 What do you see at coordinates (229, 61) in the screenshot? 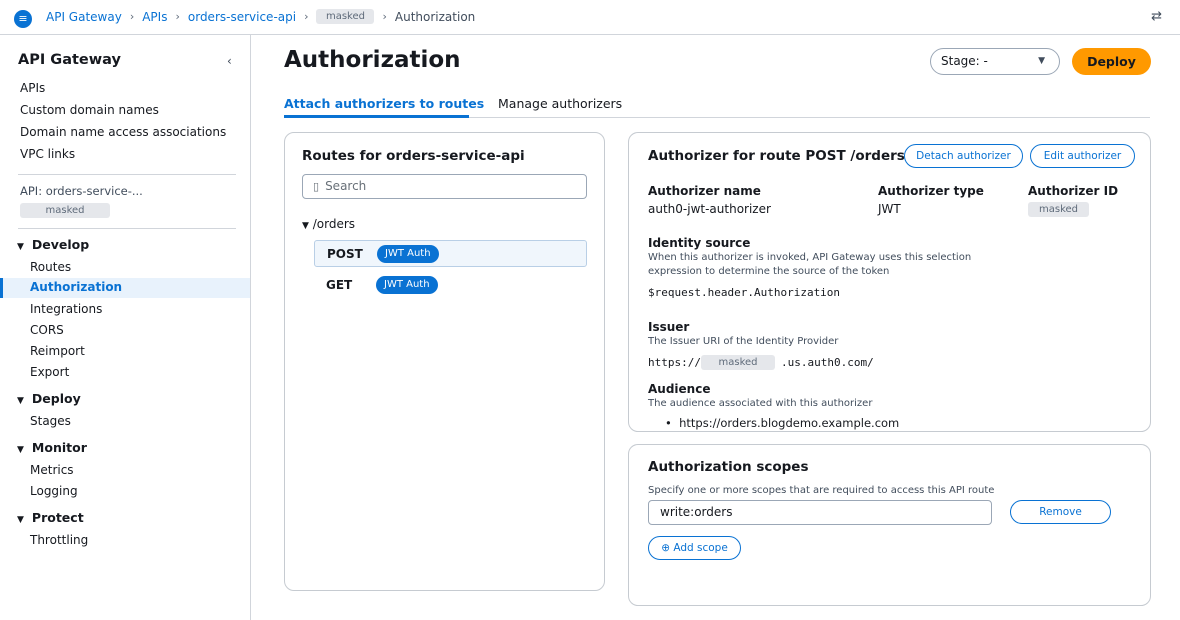
I see `collapse-icon: ‹` at bounding box center [229, 61].